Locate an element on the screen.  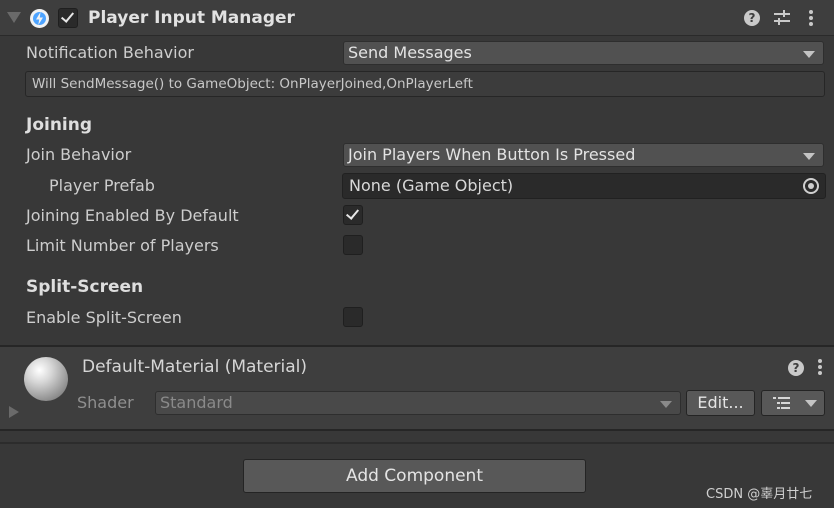
join-behavior-value: Join Players When Button Is Pressed is located at coordinates (492, 154).